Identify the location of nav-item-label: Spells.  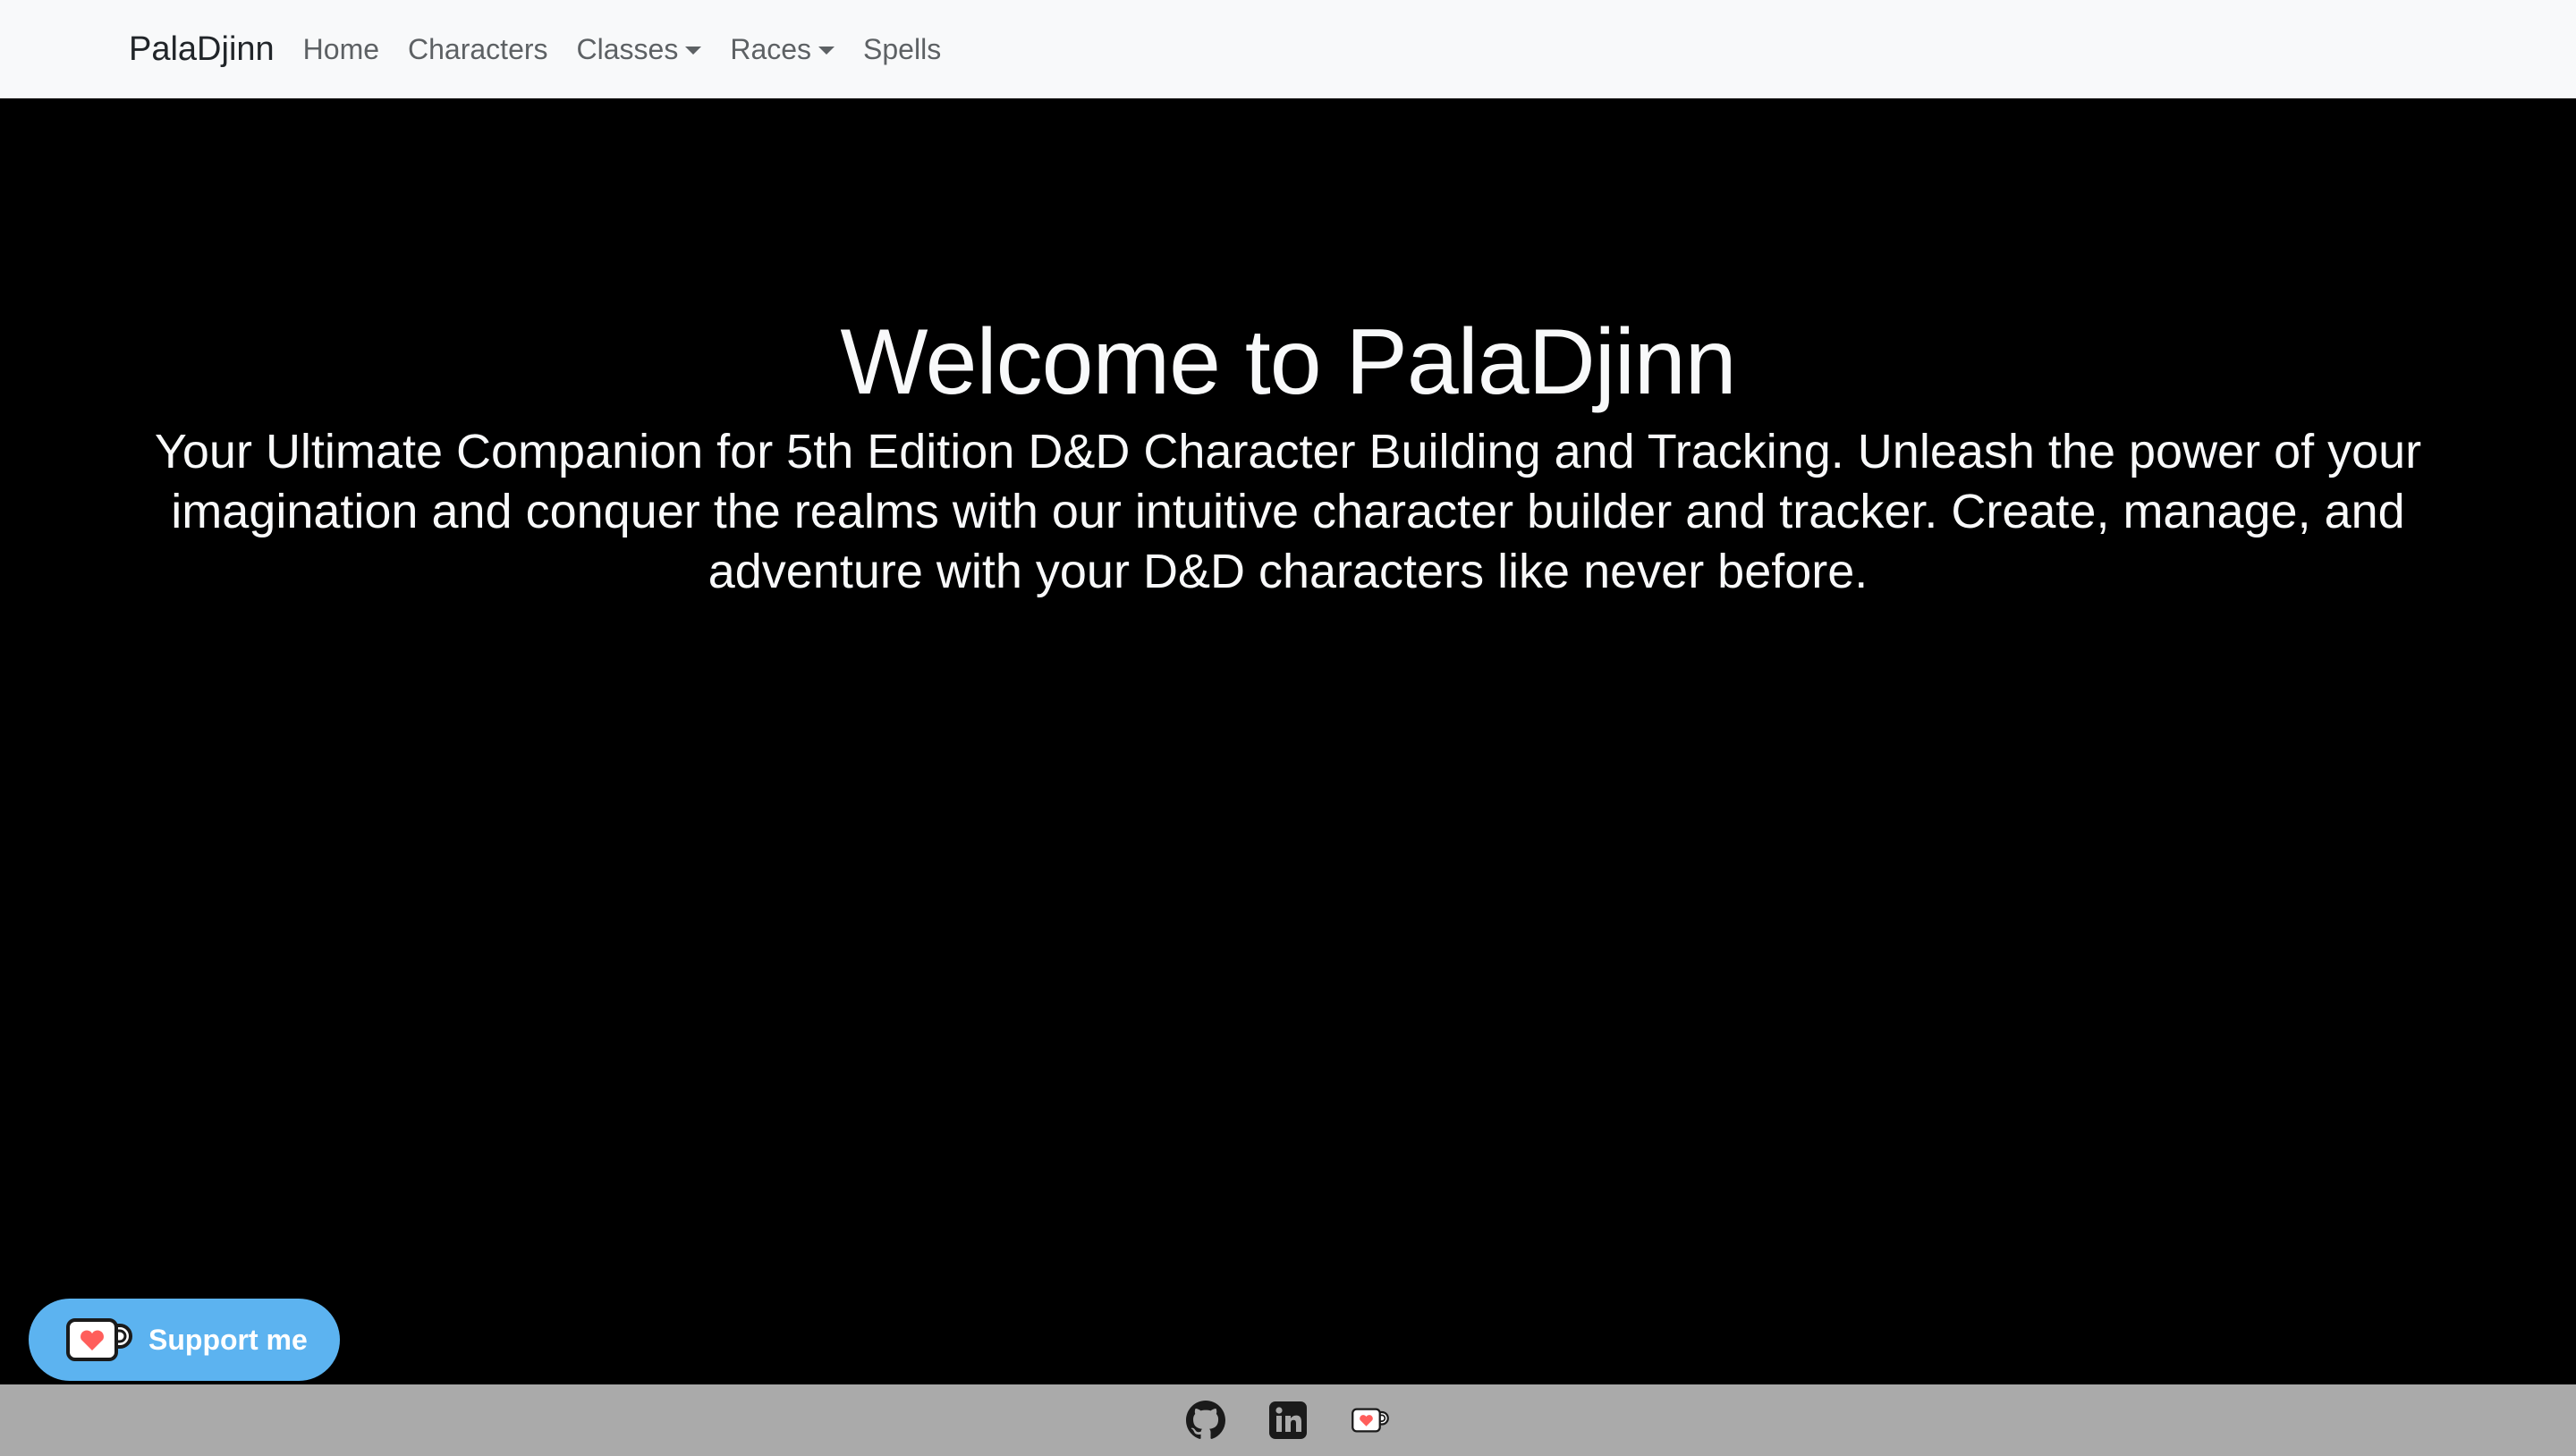
(902, 49).